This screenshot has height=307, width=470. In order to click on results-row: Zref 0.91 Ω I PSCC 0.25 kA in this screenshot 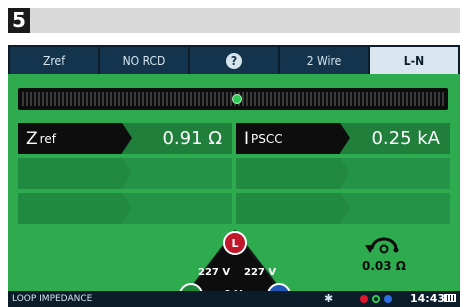, I will do `click(234, 138)`.